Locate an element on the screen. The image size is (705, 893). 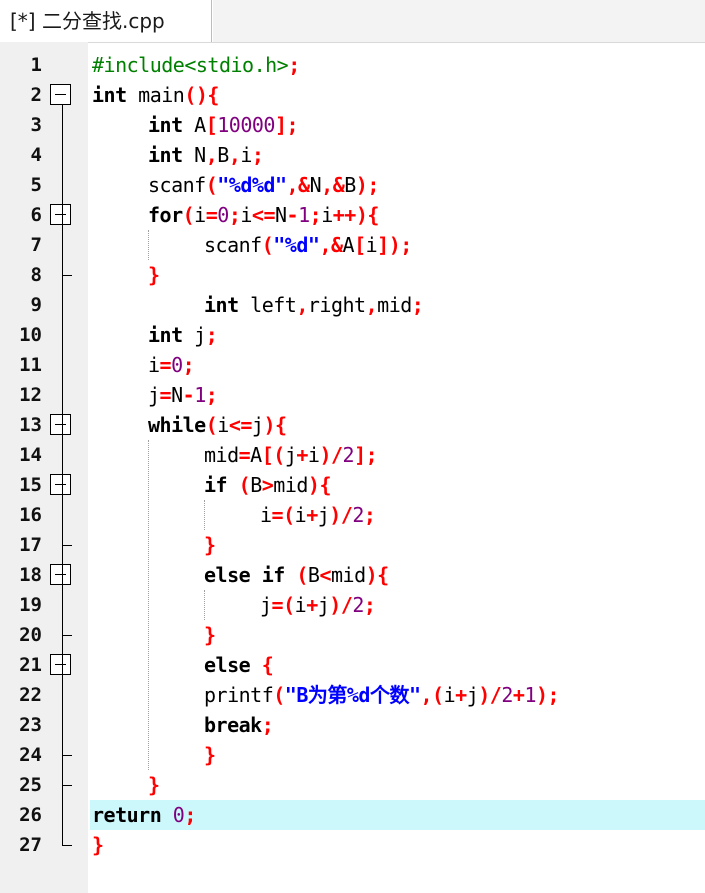
line-number: 11 is located at coordinates (30, 365).